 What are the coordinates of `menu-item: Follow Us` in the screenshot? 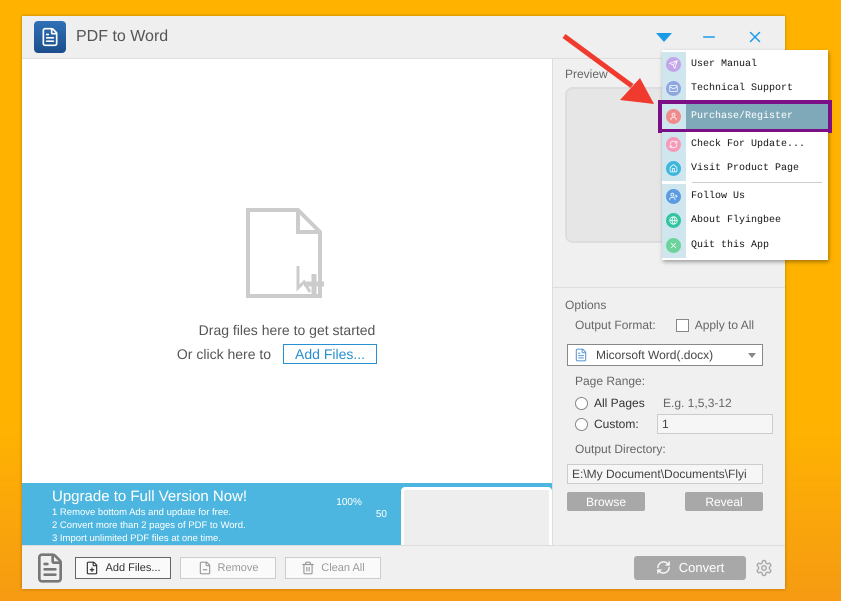 It's located at (745, 196).